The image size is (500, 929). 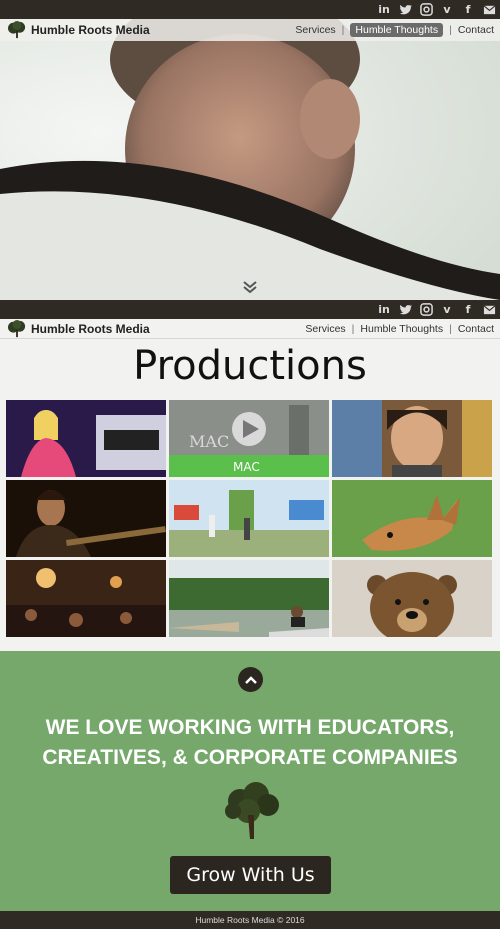 I want to click on footer: Humble Roots Media © 2016, so click(x=250, y=920).